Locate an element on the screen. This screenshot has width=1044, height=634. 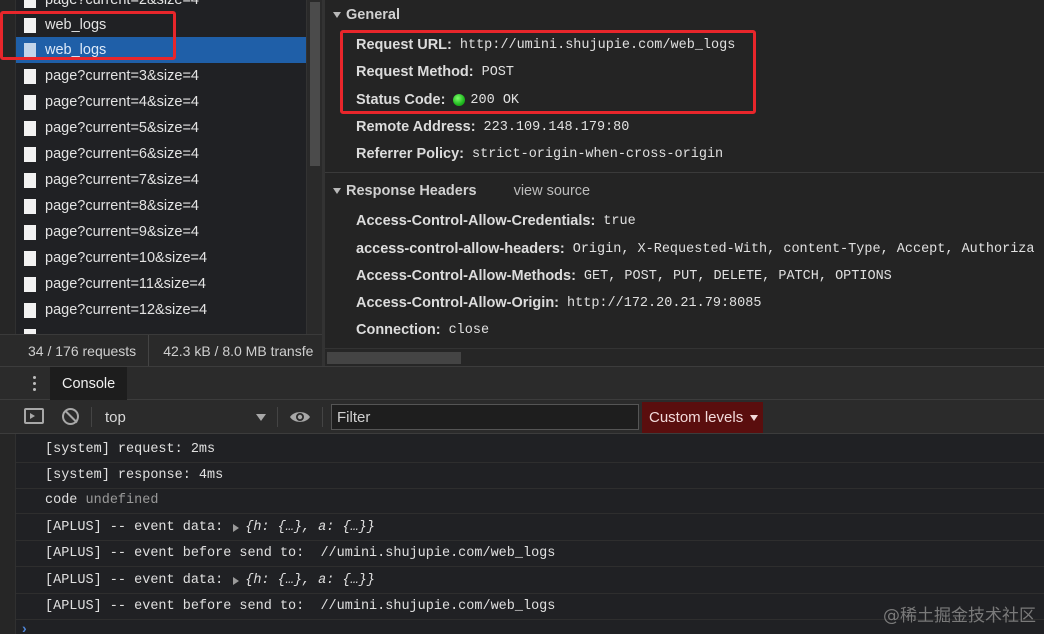
request-method-row: Request Method: POST is located at coordinates (435, 72).